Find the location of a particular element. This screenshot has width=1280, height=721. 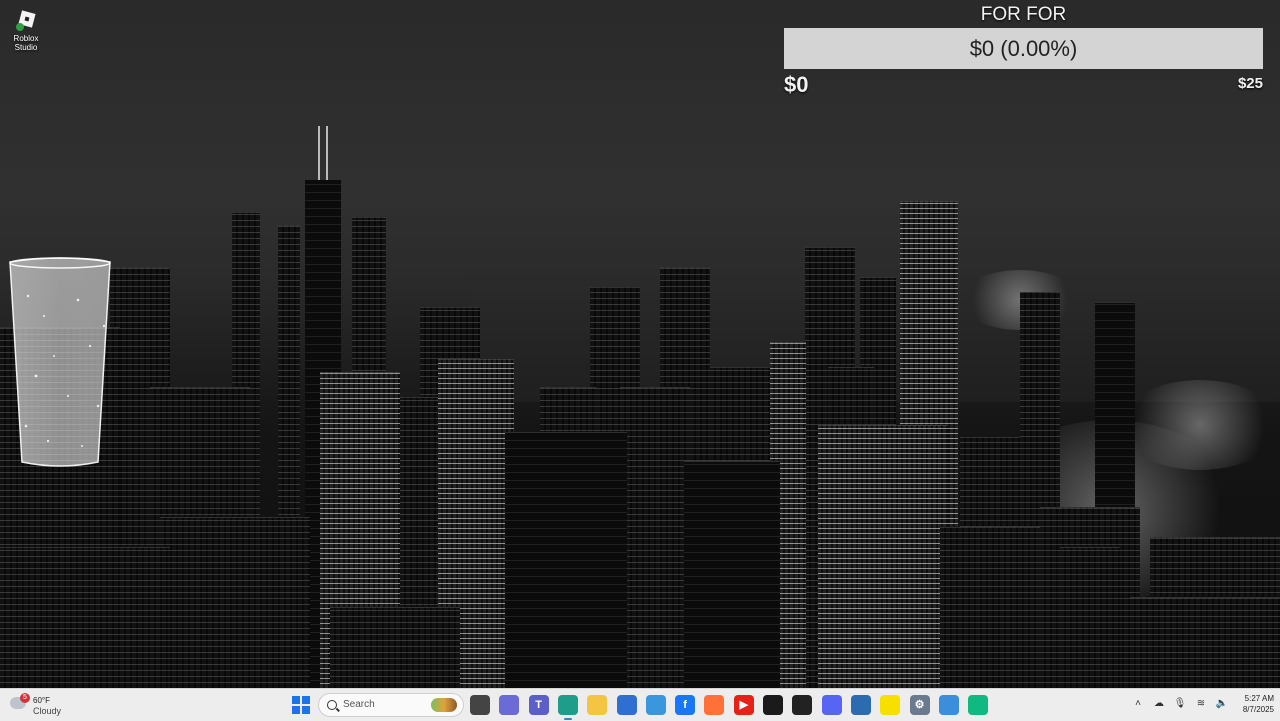

taskbar-app-firefox is located at coordinates (714, 705).